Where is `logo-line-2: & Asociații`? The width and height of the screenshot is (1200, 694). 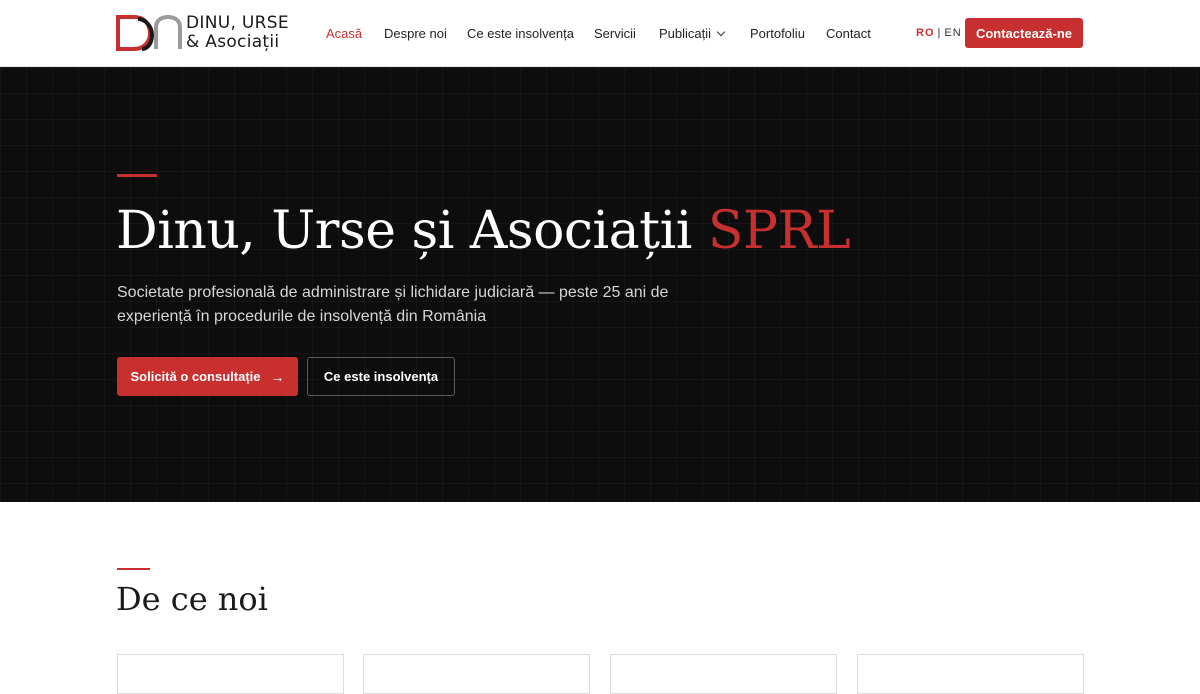
logo-line-2: & Asociații is located at coordinates (233, 42).